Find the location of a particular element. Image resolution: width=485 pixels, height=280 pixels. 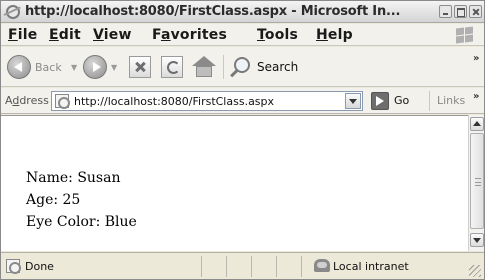

toolbar-separator is located at coordinates (223, 67).